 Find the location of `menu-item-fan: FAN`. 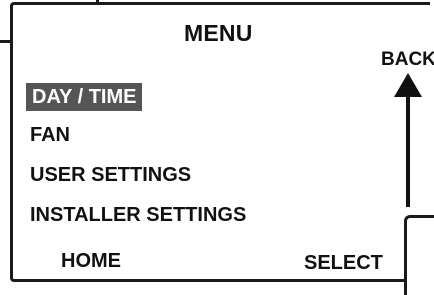

menu-item-fan: FAN is located at coordinates (50, 135).